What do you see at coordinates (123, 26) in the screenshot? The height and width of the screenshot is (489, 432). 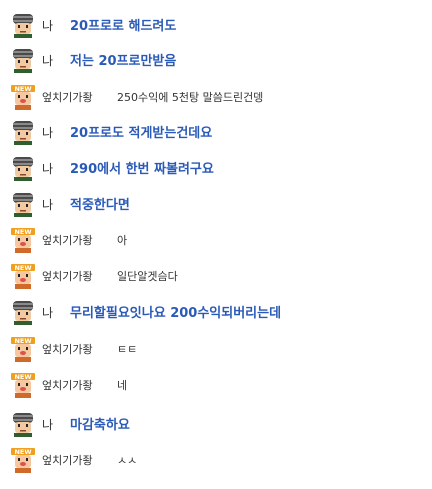 I see `message-text: 20프로로 해드려도` at bounding box center [123, 26].